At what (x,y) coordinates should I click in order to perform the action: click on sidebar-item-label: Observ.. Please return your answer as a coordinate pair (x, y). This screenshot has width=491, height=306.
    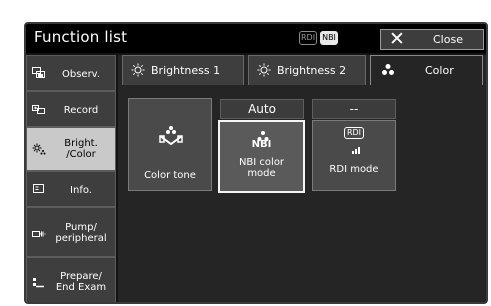
    Looking at the image, I should click on (80, 74).